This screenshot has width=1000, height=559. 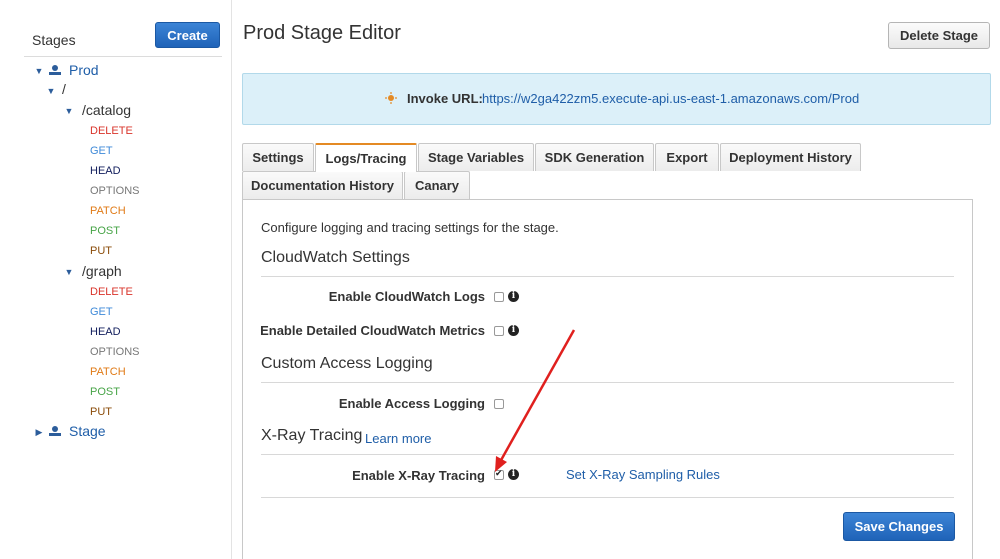 I want to click on invoke-url-label: Invoke URL:, so click(x=445, y=98).